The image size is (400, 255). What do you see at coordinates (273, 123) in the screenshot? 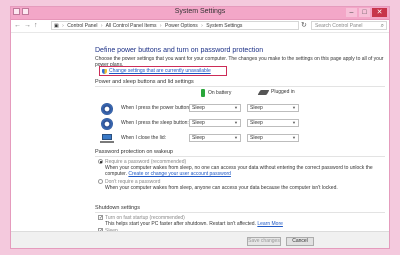
I see `sleep-button-plugged-select: Sleep ▼` at bounding box center [273, 123].